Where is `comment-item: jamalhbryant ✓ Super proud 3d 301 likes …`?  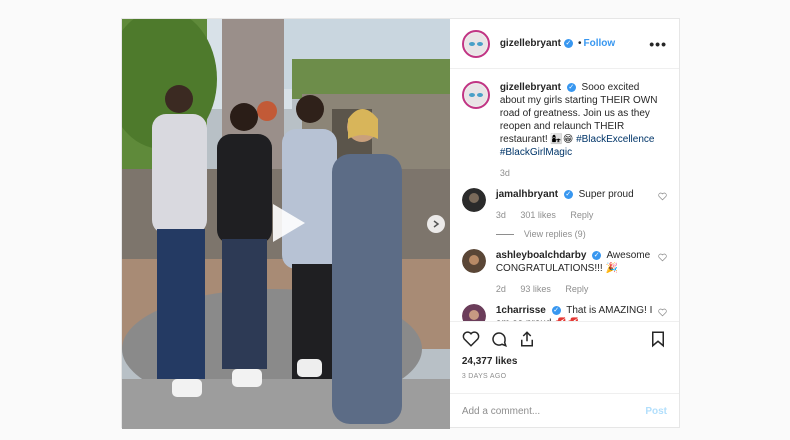 comment-item: jamalhbryant ✓ Super proud 3d 301 likes … is located at coordinates (564, 214).